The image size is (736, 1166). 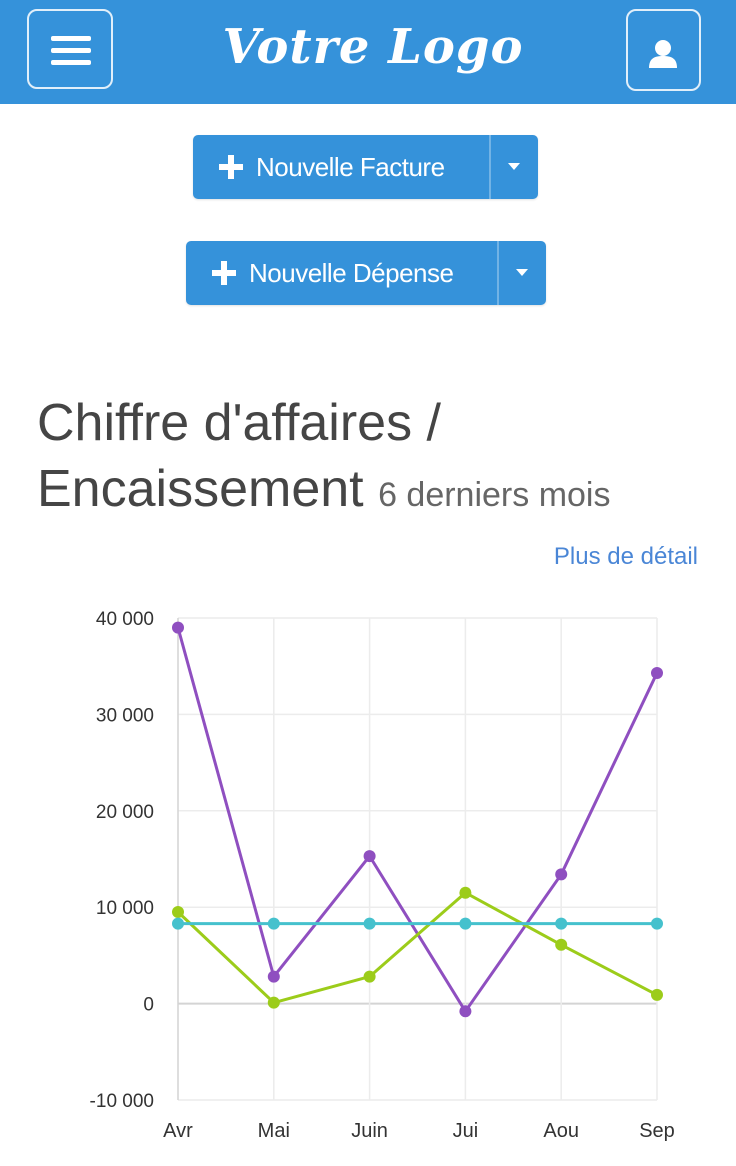 I want to click on logo: Votre Logo, so click(x=373, y=47).